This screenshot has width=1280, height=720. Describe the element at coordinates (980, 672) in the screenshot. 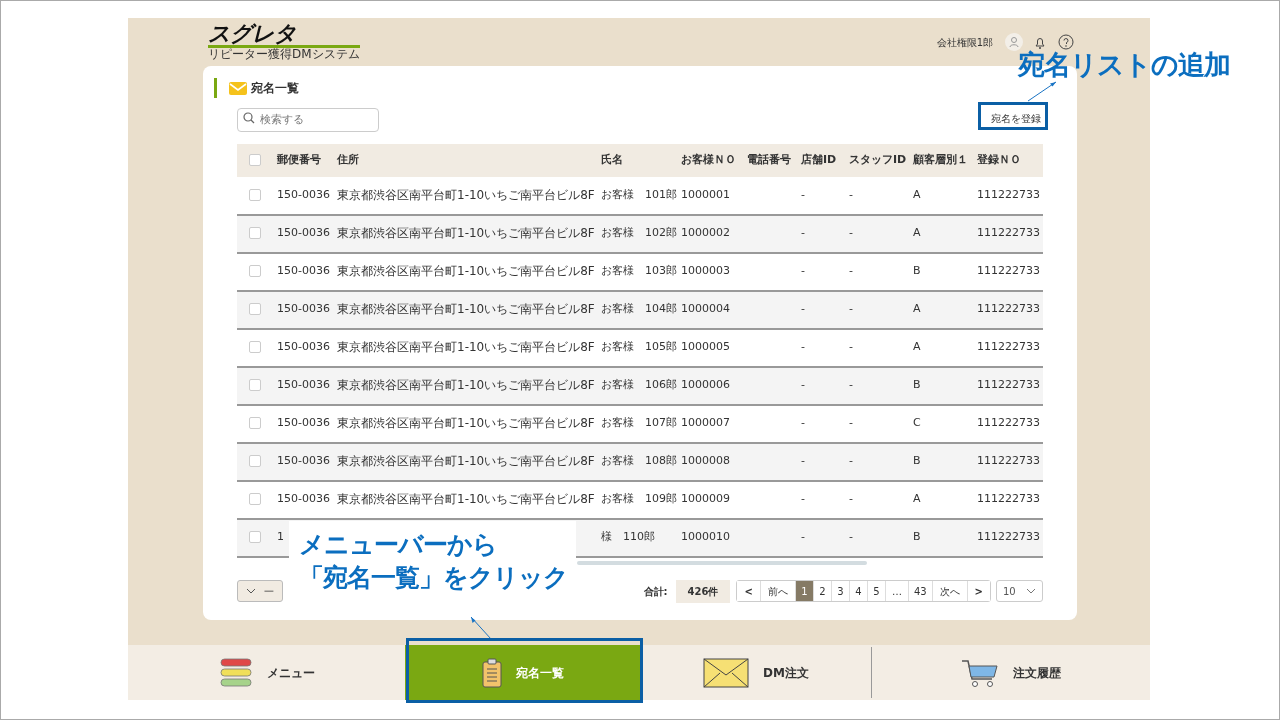

I see `cart-icon` at that location.